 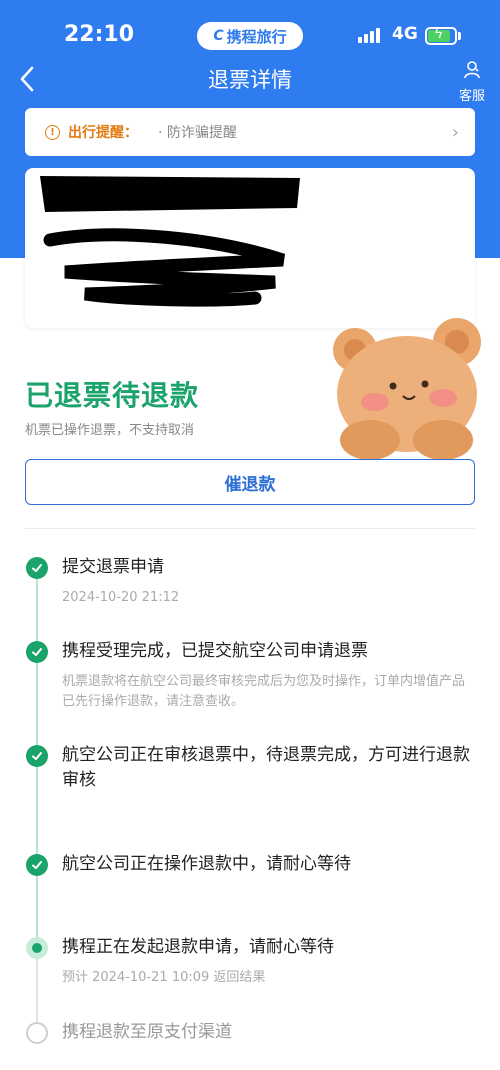 I want to click on battery-icon: ϟ, so click(x=441, y=35).